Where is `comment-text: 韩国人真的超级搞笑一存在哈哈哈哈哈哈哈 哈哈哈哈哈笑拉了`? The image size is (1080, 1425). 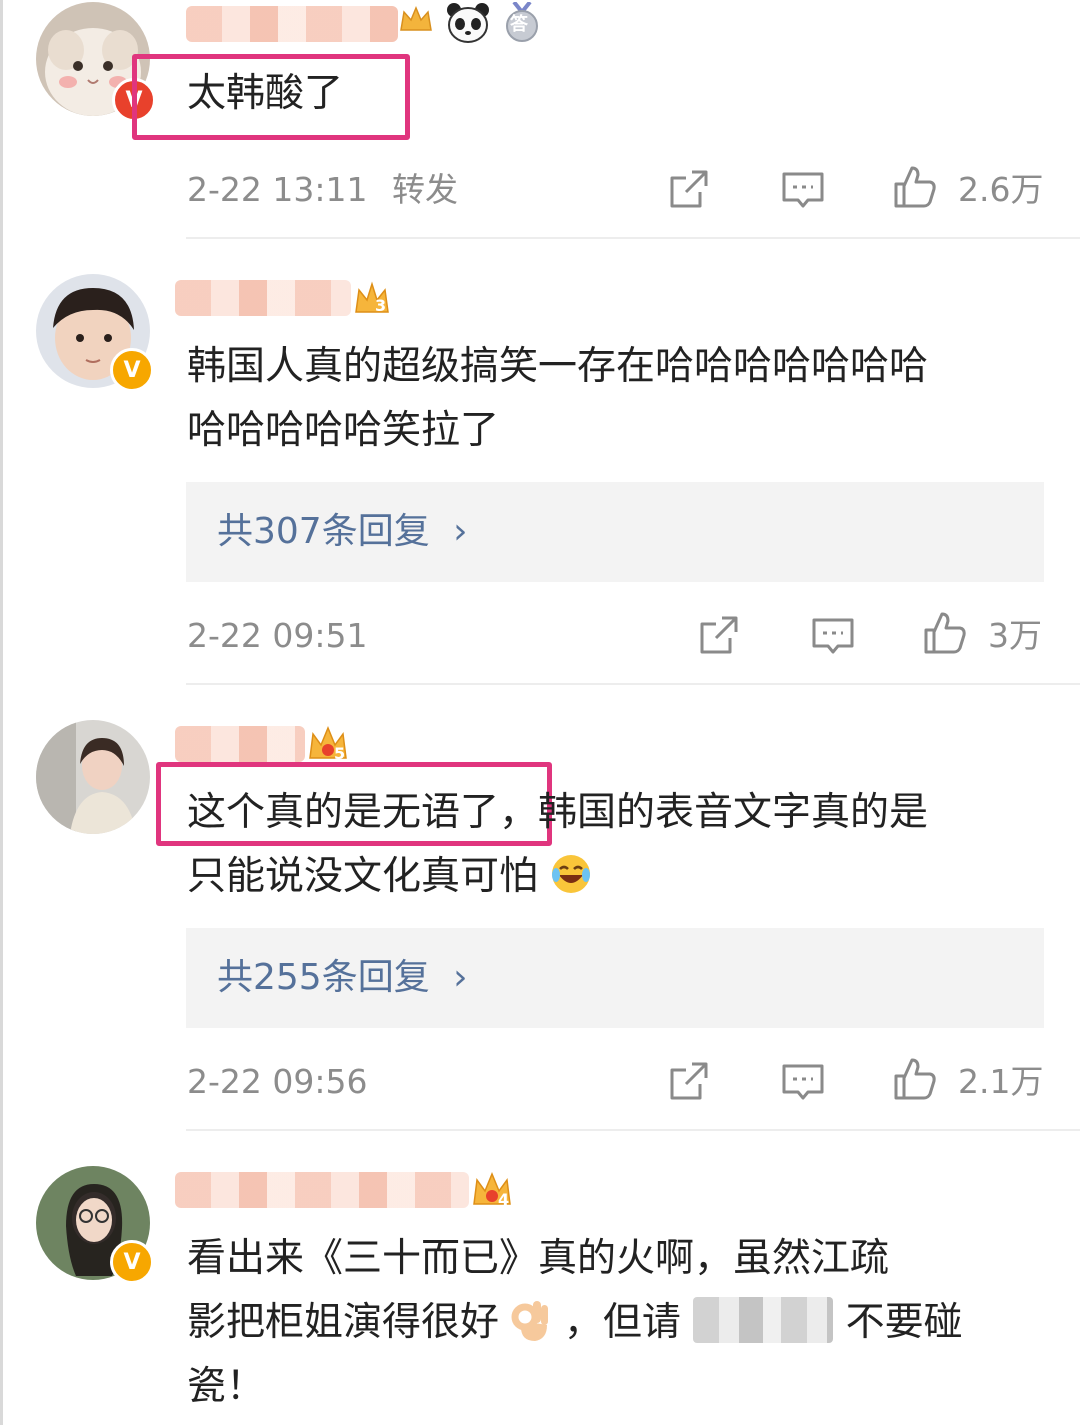
comment-text: 韩国人真的超级搞笑一存在哈哈哈哈哈哈哈 哈哈哈哈哈笑拉了 is located at coordinates (557, 399).